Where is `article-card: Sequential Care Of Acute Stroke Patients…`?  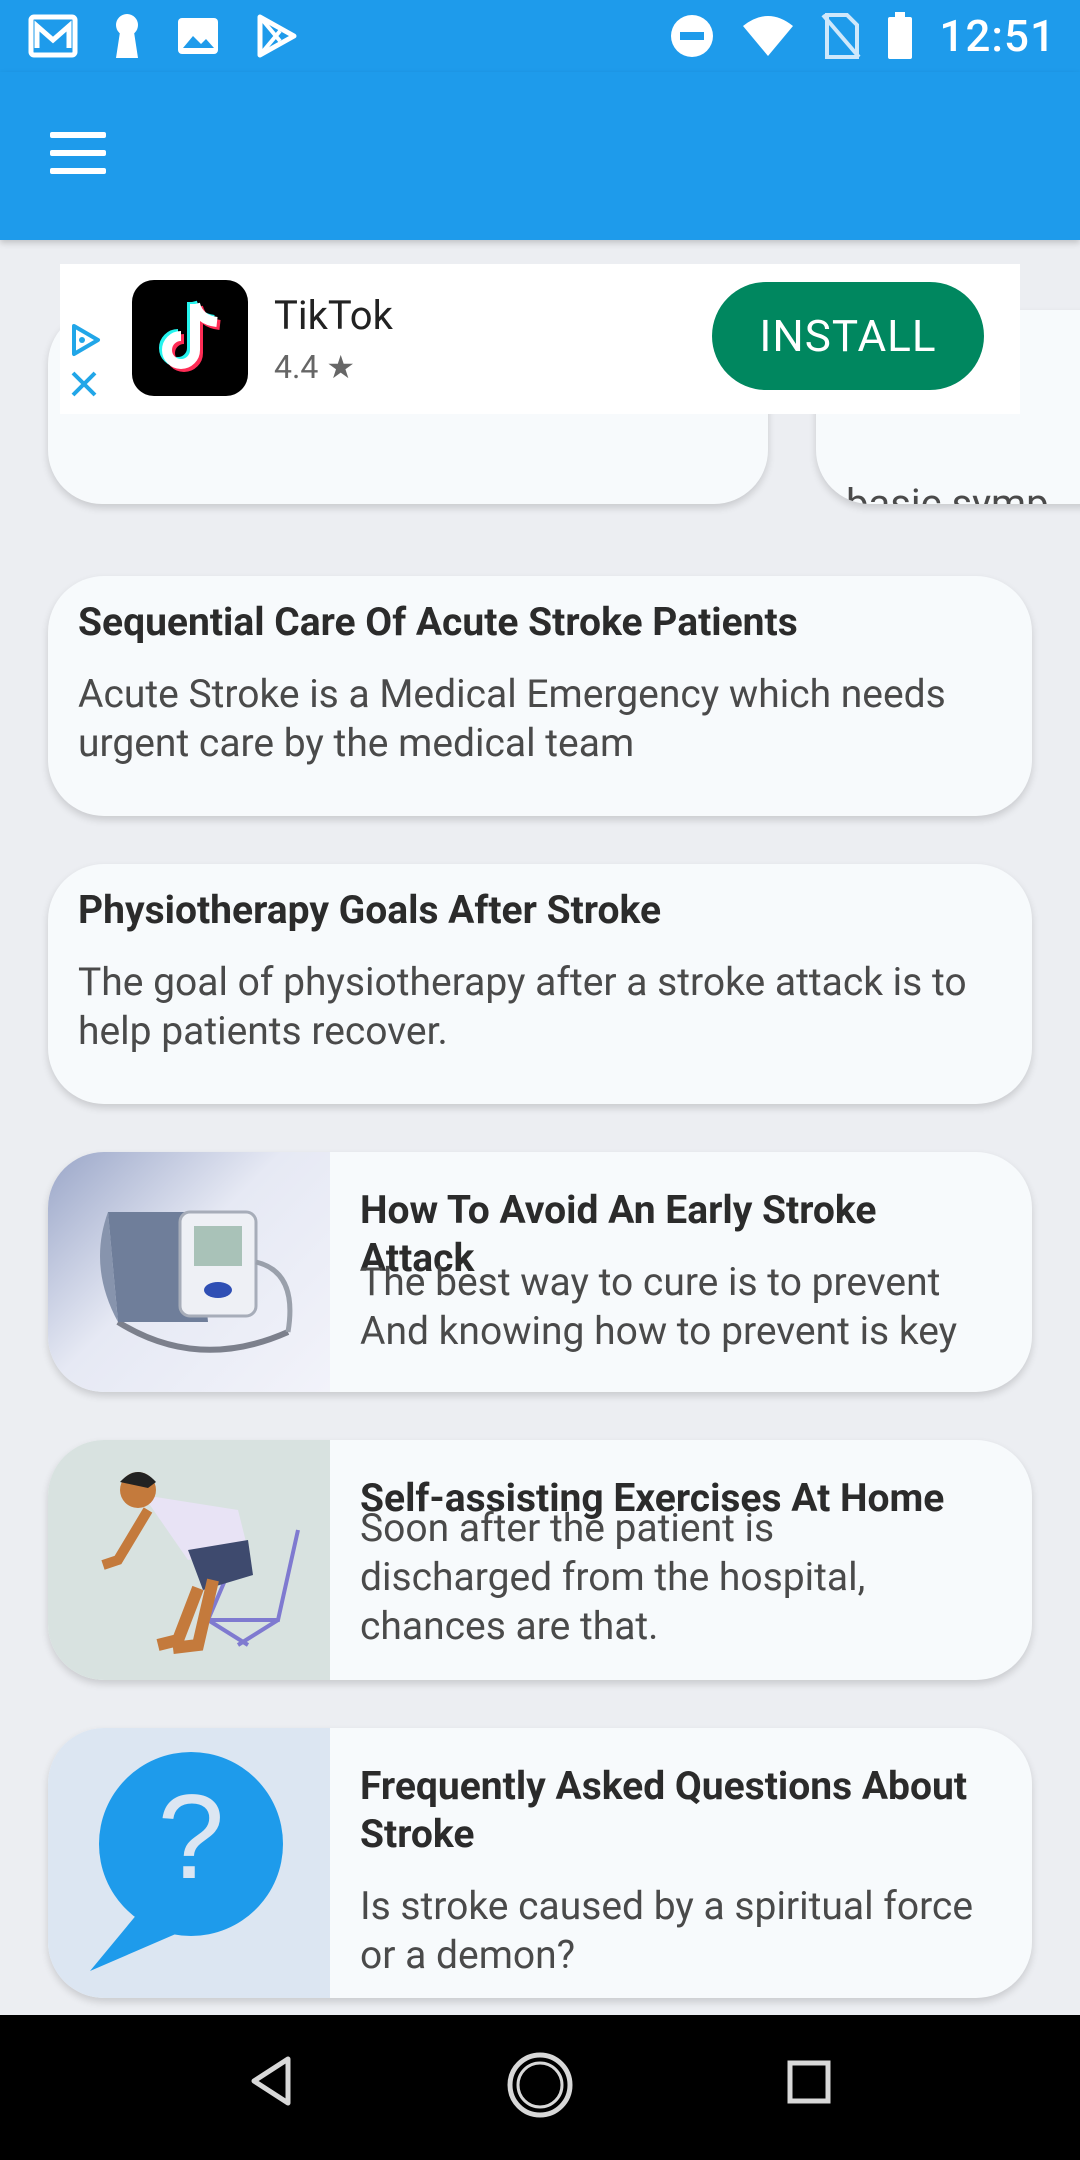 article-card: Sequential Care Of Acute Stroke Patients… is located at coordinates (540, 696).